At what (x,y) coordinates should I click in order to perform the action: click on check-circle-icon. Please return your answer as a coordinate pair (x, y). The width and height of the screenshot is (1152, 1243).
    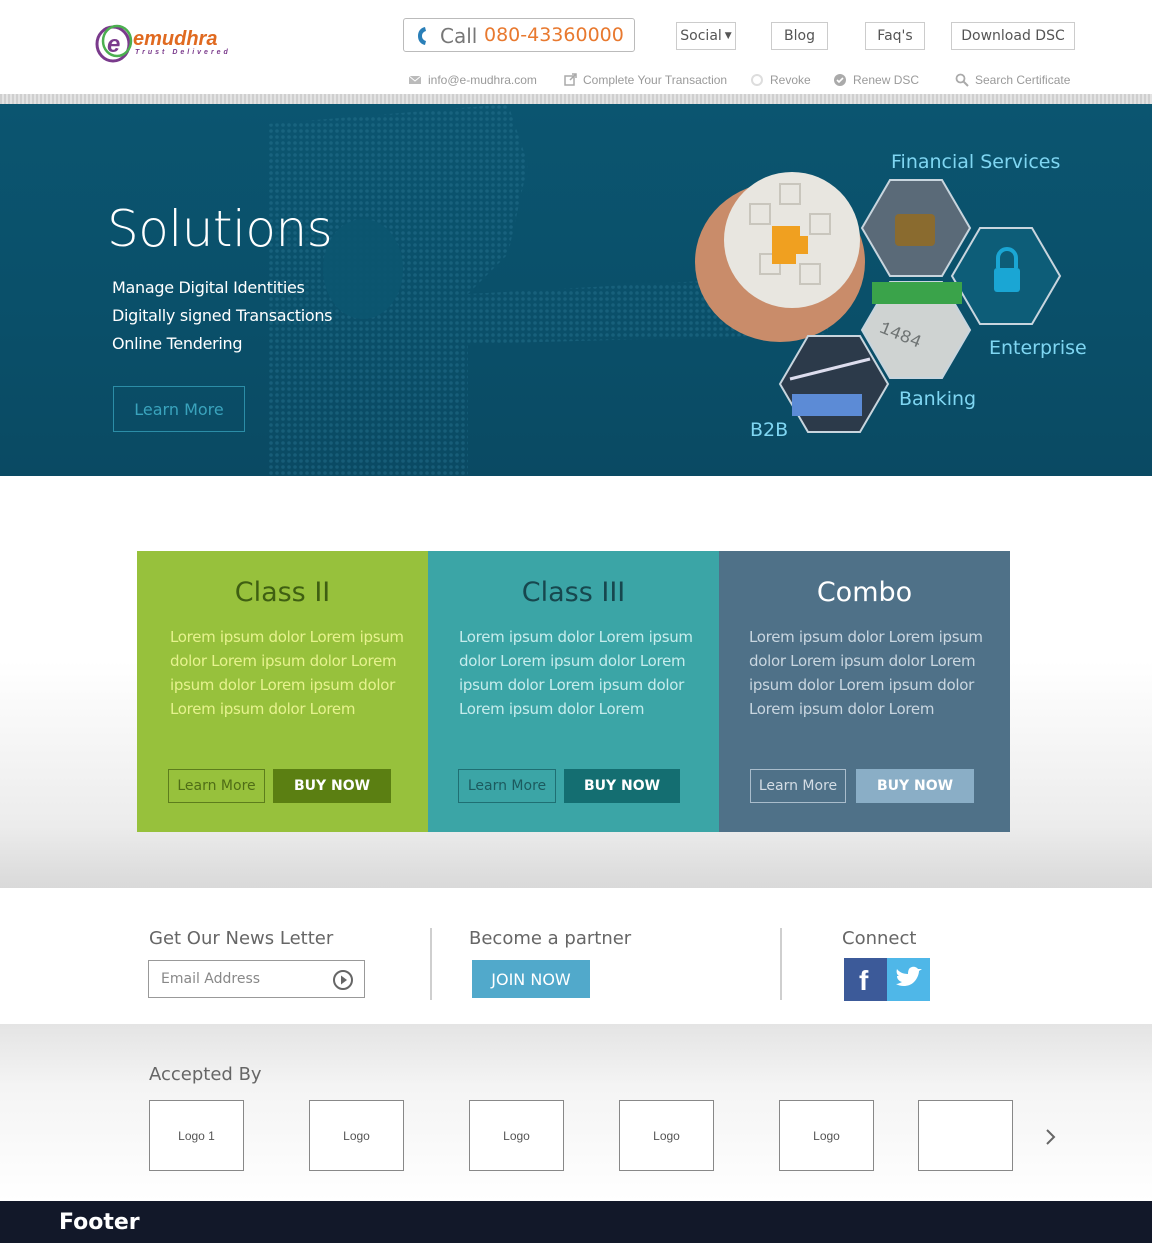
    Looking at the image, I should click on (840, 80).